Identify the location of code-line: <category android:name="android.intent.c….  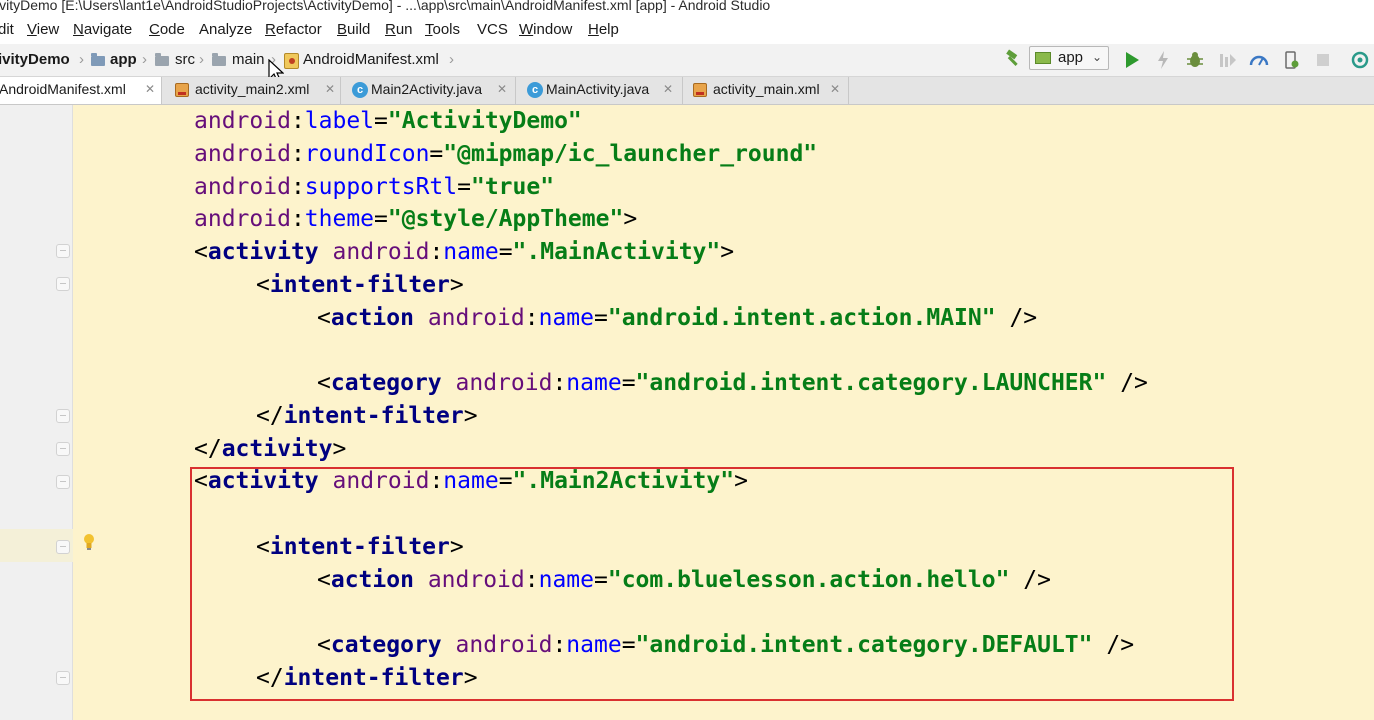
(732, 383).